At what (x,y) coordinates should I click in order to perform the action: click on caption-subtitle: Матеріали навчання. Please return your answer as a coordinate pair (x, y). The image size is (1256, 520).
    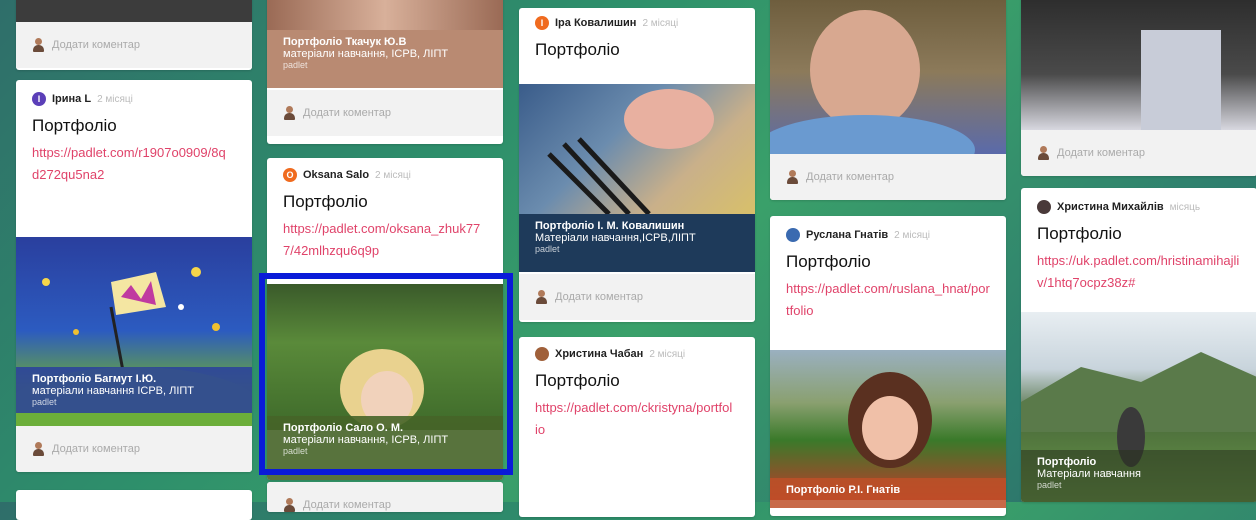
    Looking at the image, I should click on (1089, 474).